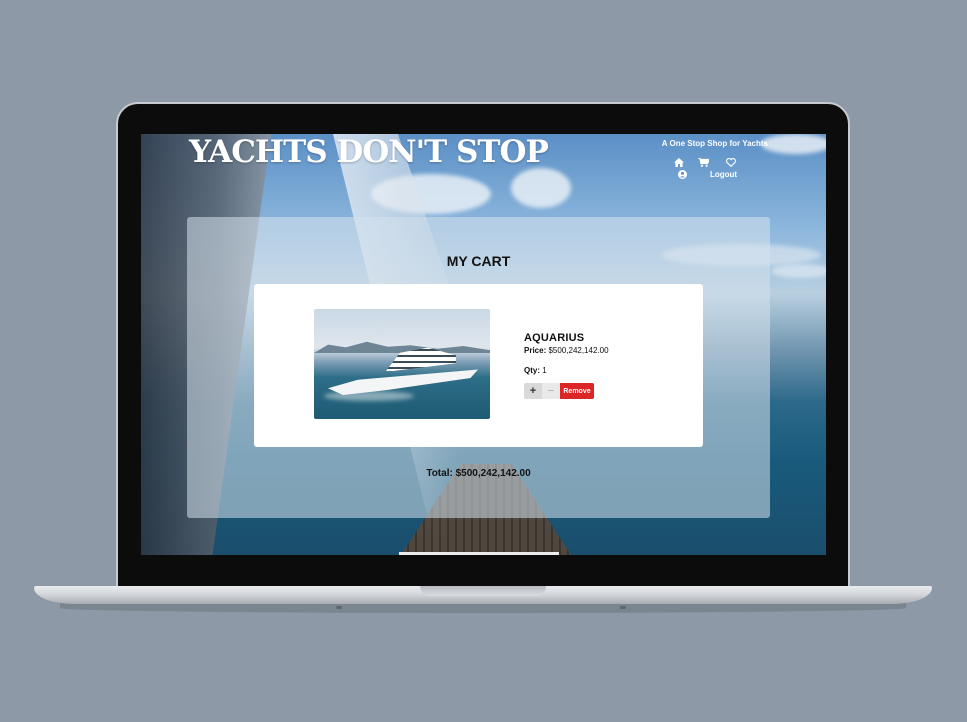 This screenshot has width=967, height=722. I want to click on heart-icon, so click(731, 163).